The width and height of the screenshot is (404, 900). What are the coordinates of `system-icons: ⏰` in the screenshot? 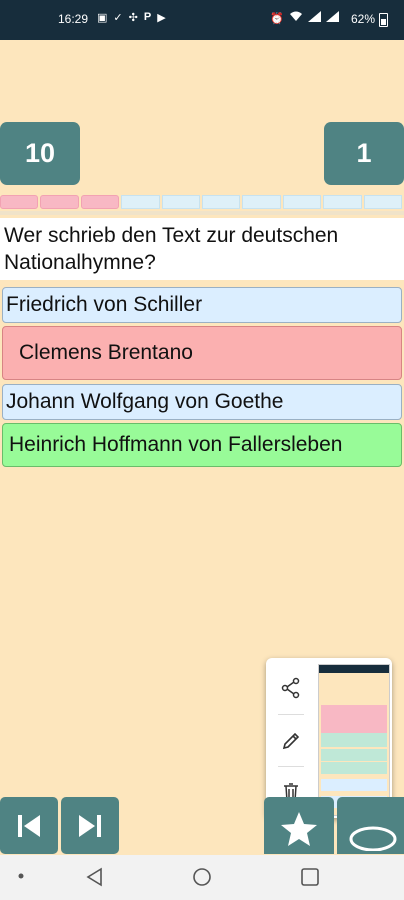 It's located at (304, 18).